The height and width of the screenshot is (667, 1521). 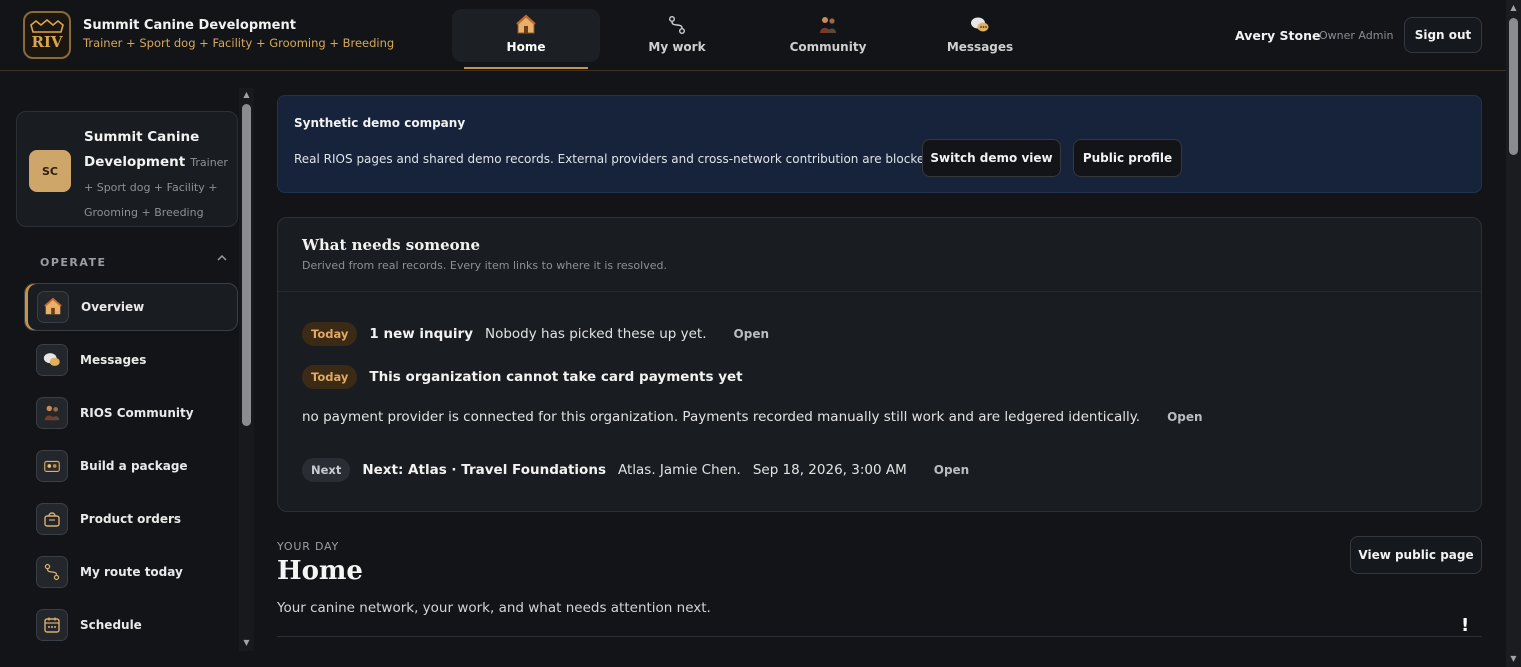 I want to click on sidebar-item-label: Product orders, so click(x=131, y=519).